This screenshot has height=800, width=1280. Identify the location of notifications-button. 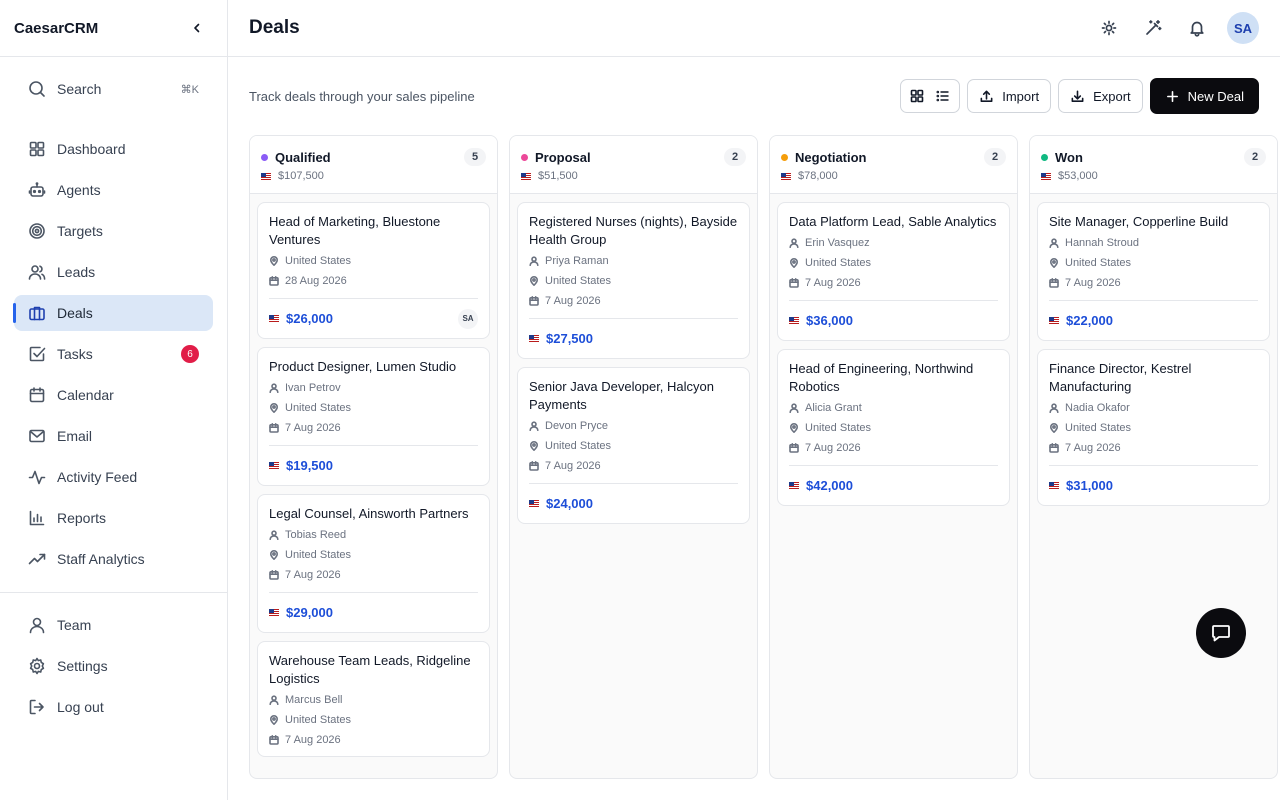
(1197, 28).